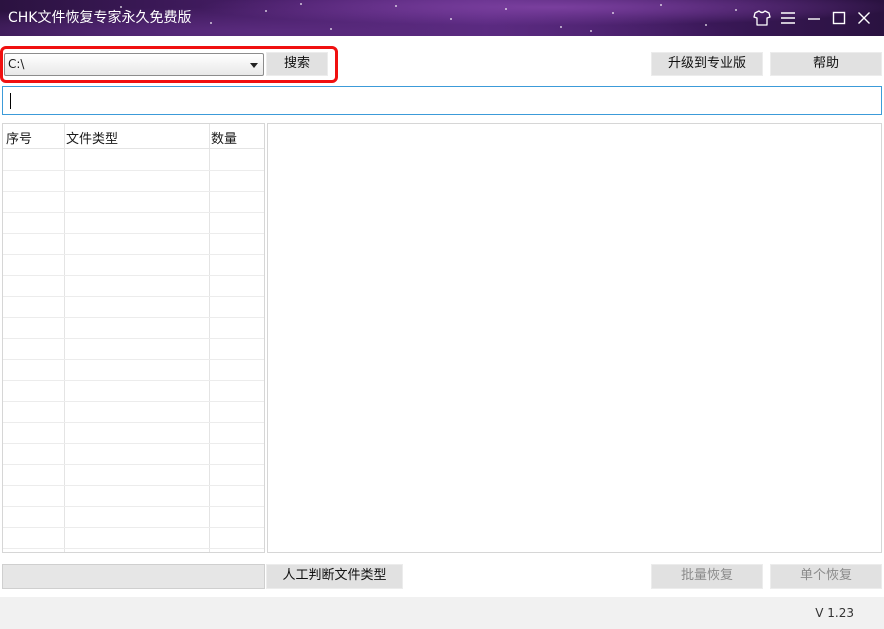 This screenshot has height=629, width=884. Describe the element at coordinates (254, 65) in the screenshot. I see `chevron-down-icon` at that location.